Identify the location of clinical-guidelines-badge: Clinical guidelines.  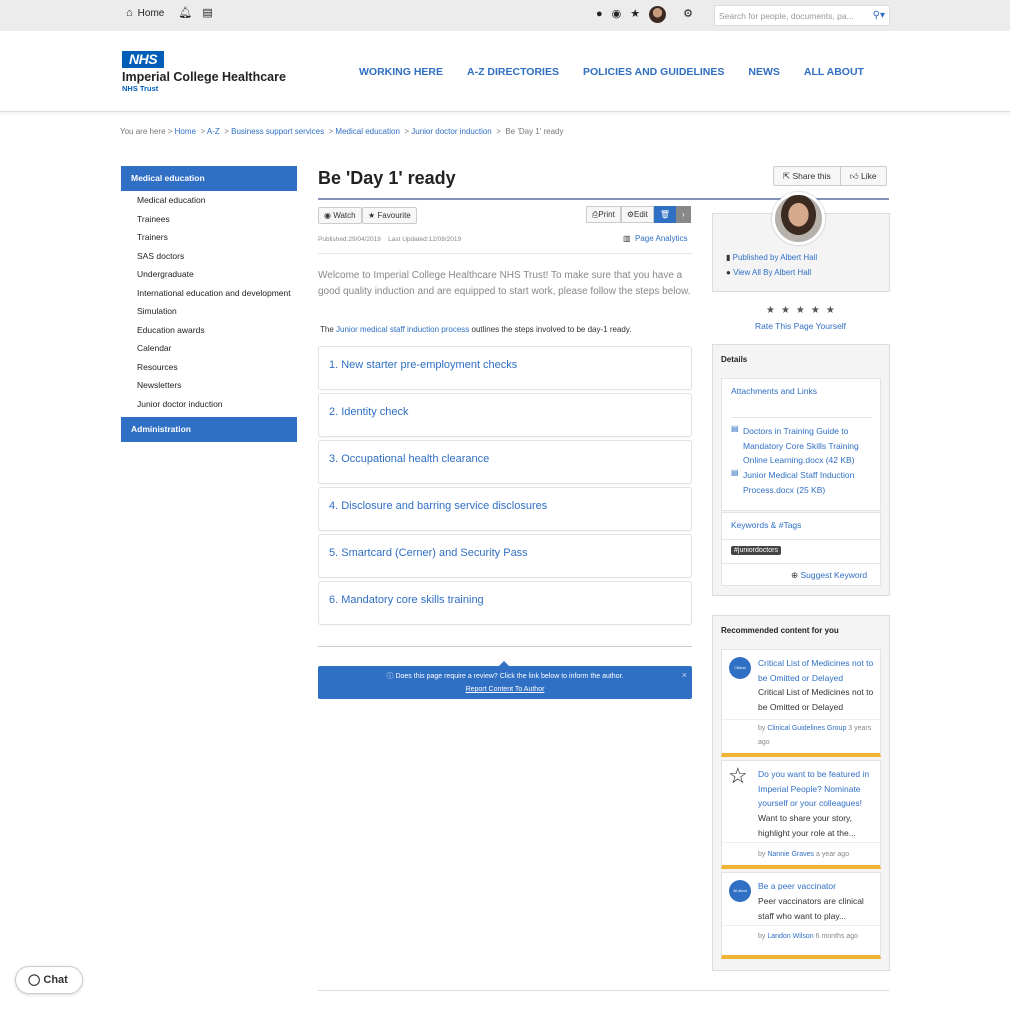
(740, 668).